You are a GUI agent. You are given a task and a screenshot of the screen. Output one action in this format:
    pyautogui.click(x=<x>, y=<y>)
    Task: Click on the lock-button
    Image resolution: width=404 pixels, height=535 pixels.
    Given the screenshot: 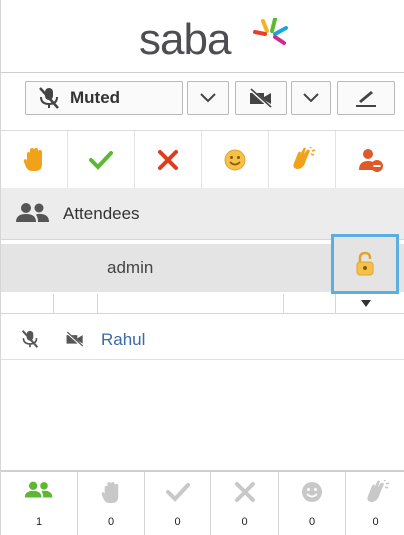 What is the action you would take?
    pyautogui.click(x=365, y=264)
    